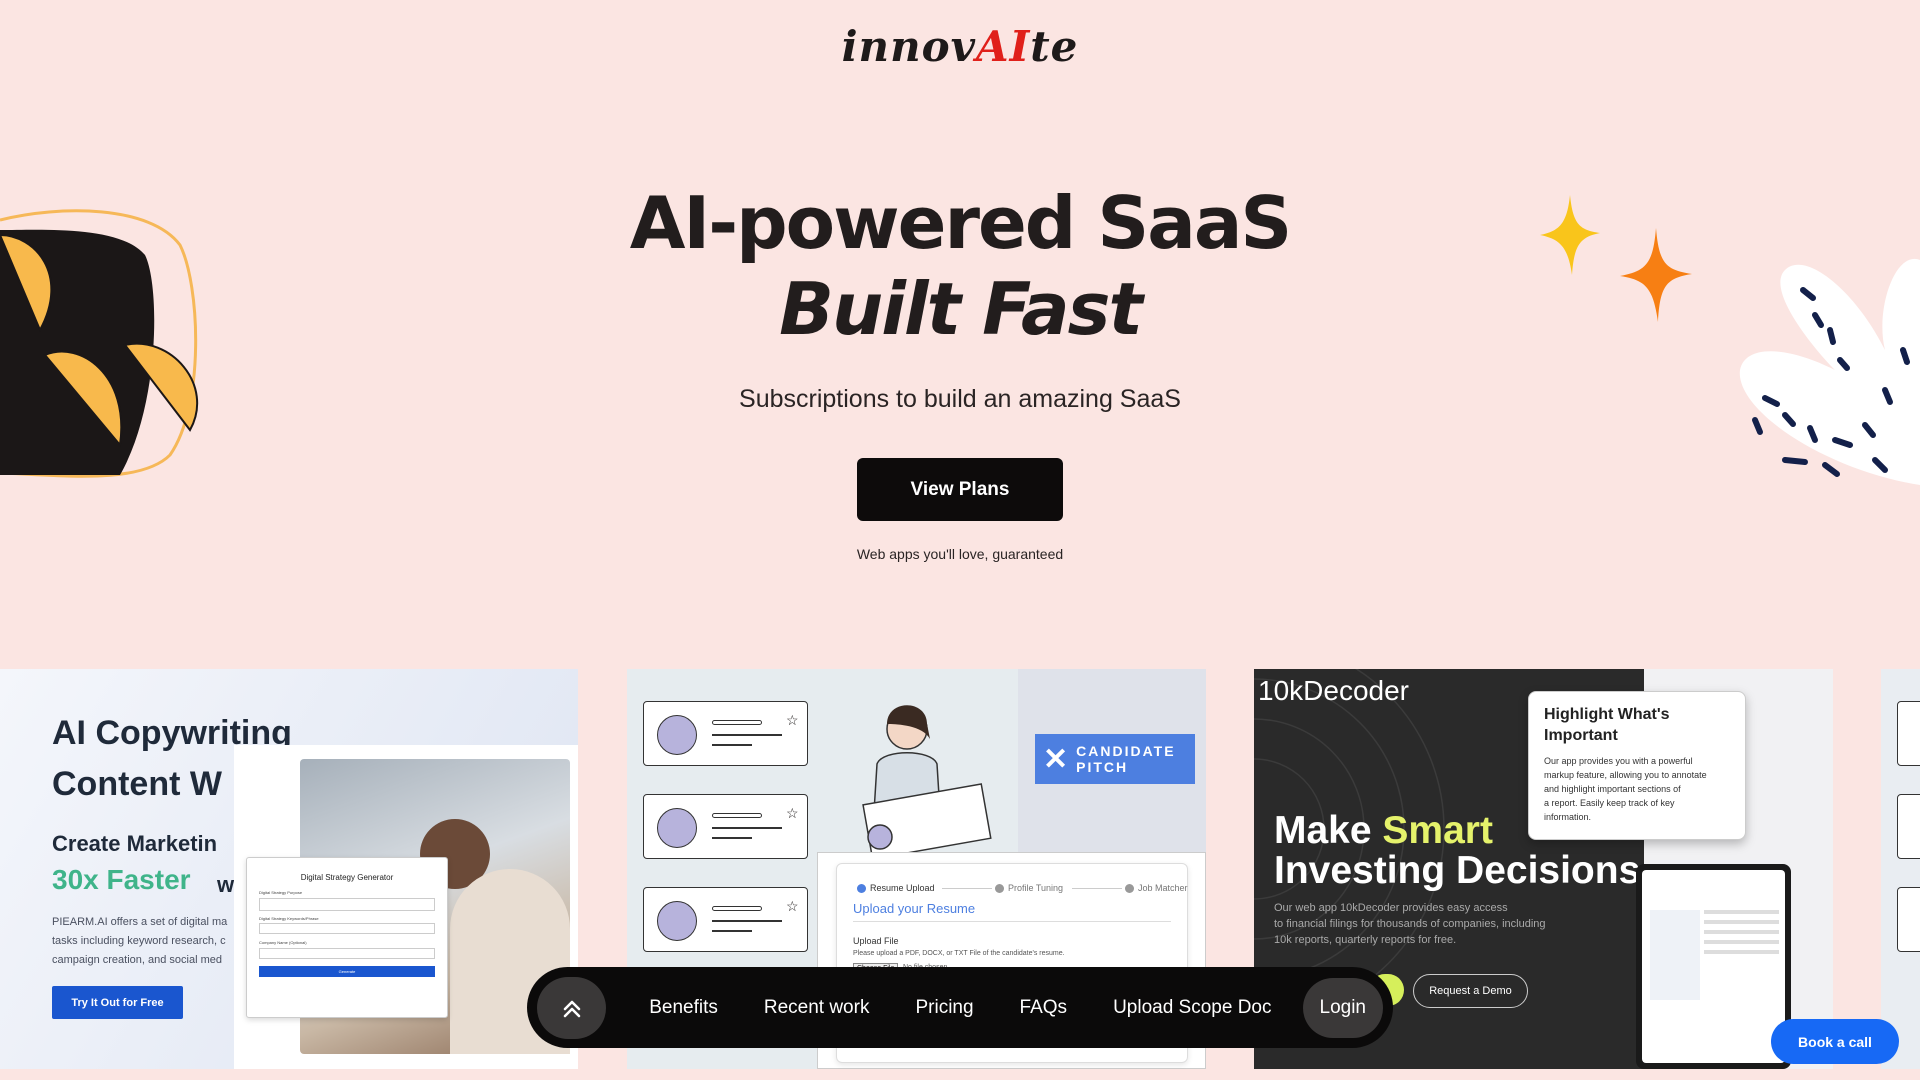  I want to click on popup-body-line5: information., so click(1568, 817).